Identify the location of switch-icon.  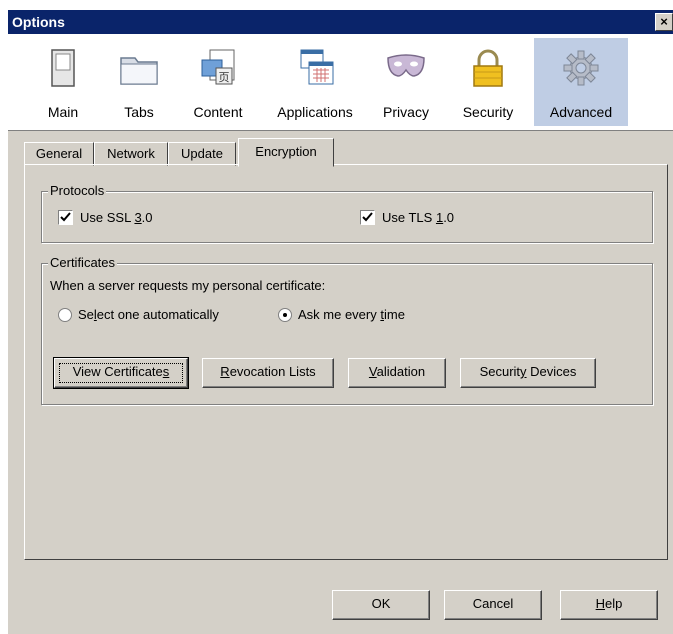
(63, 68).